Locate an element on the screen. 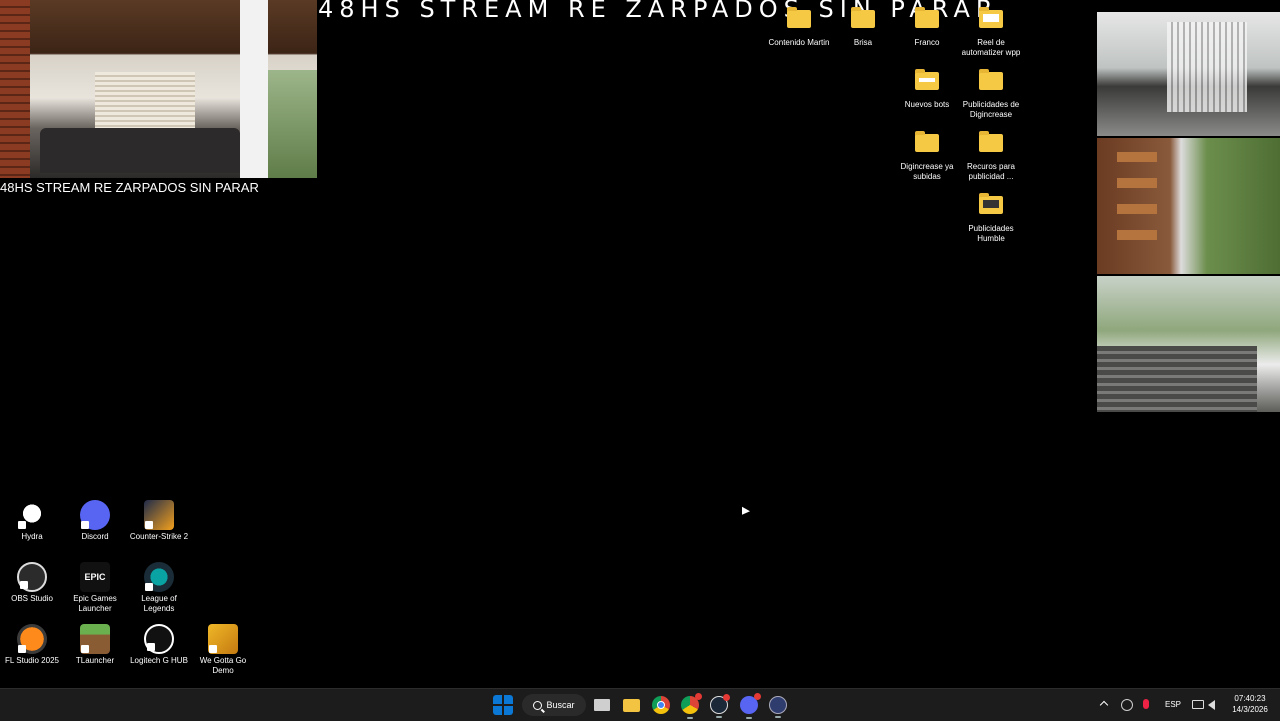 The height and width of the screenshot is (721, 1280). epic-games-icon: EPIC is located at coordinates (95, 577).